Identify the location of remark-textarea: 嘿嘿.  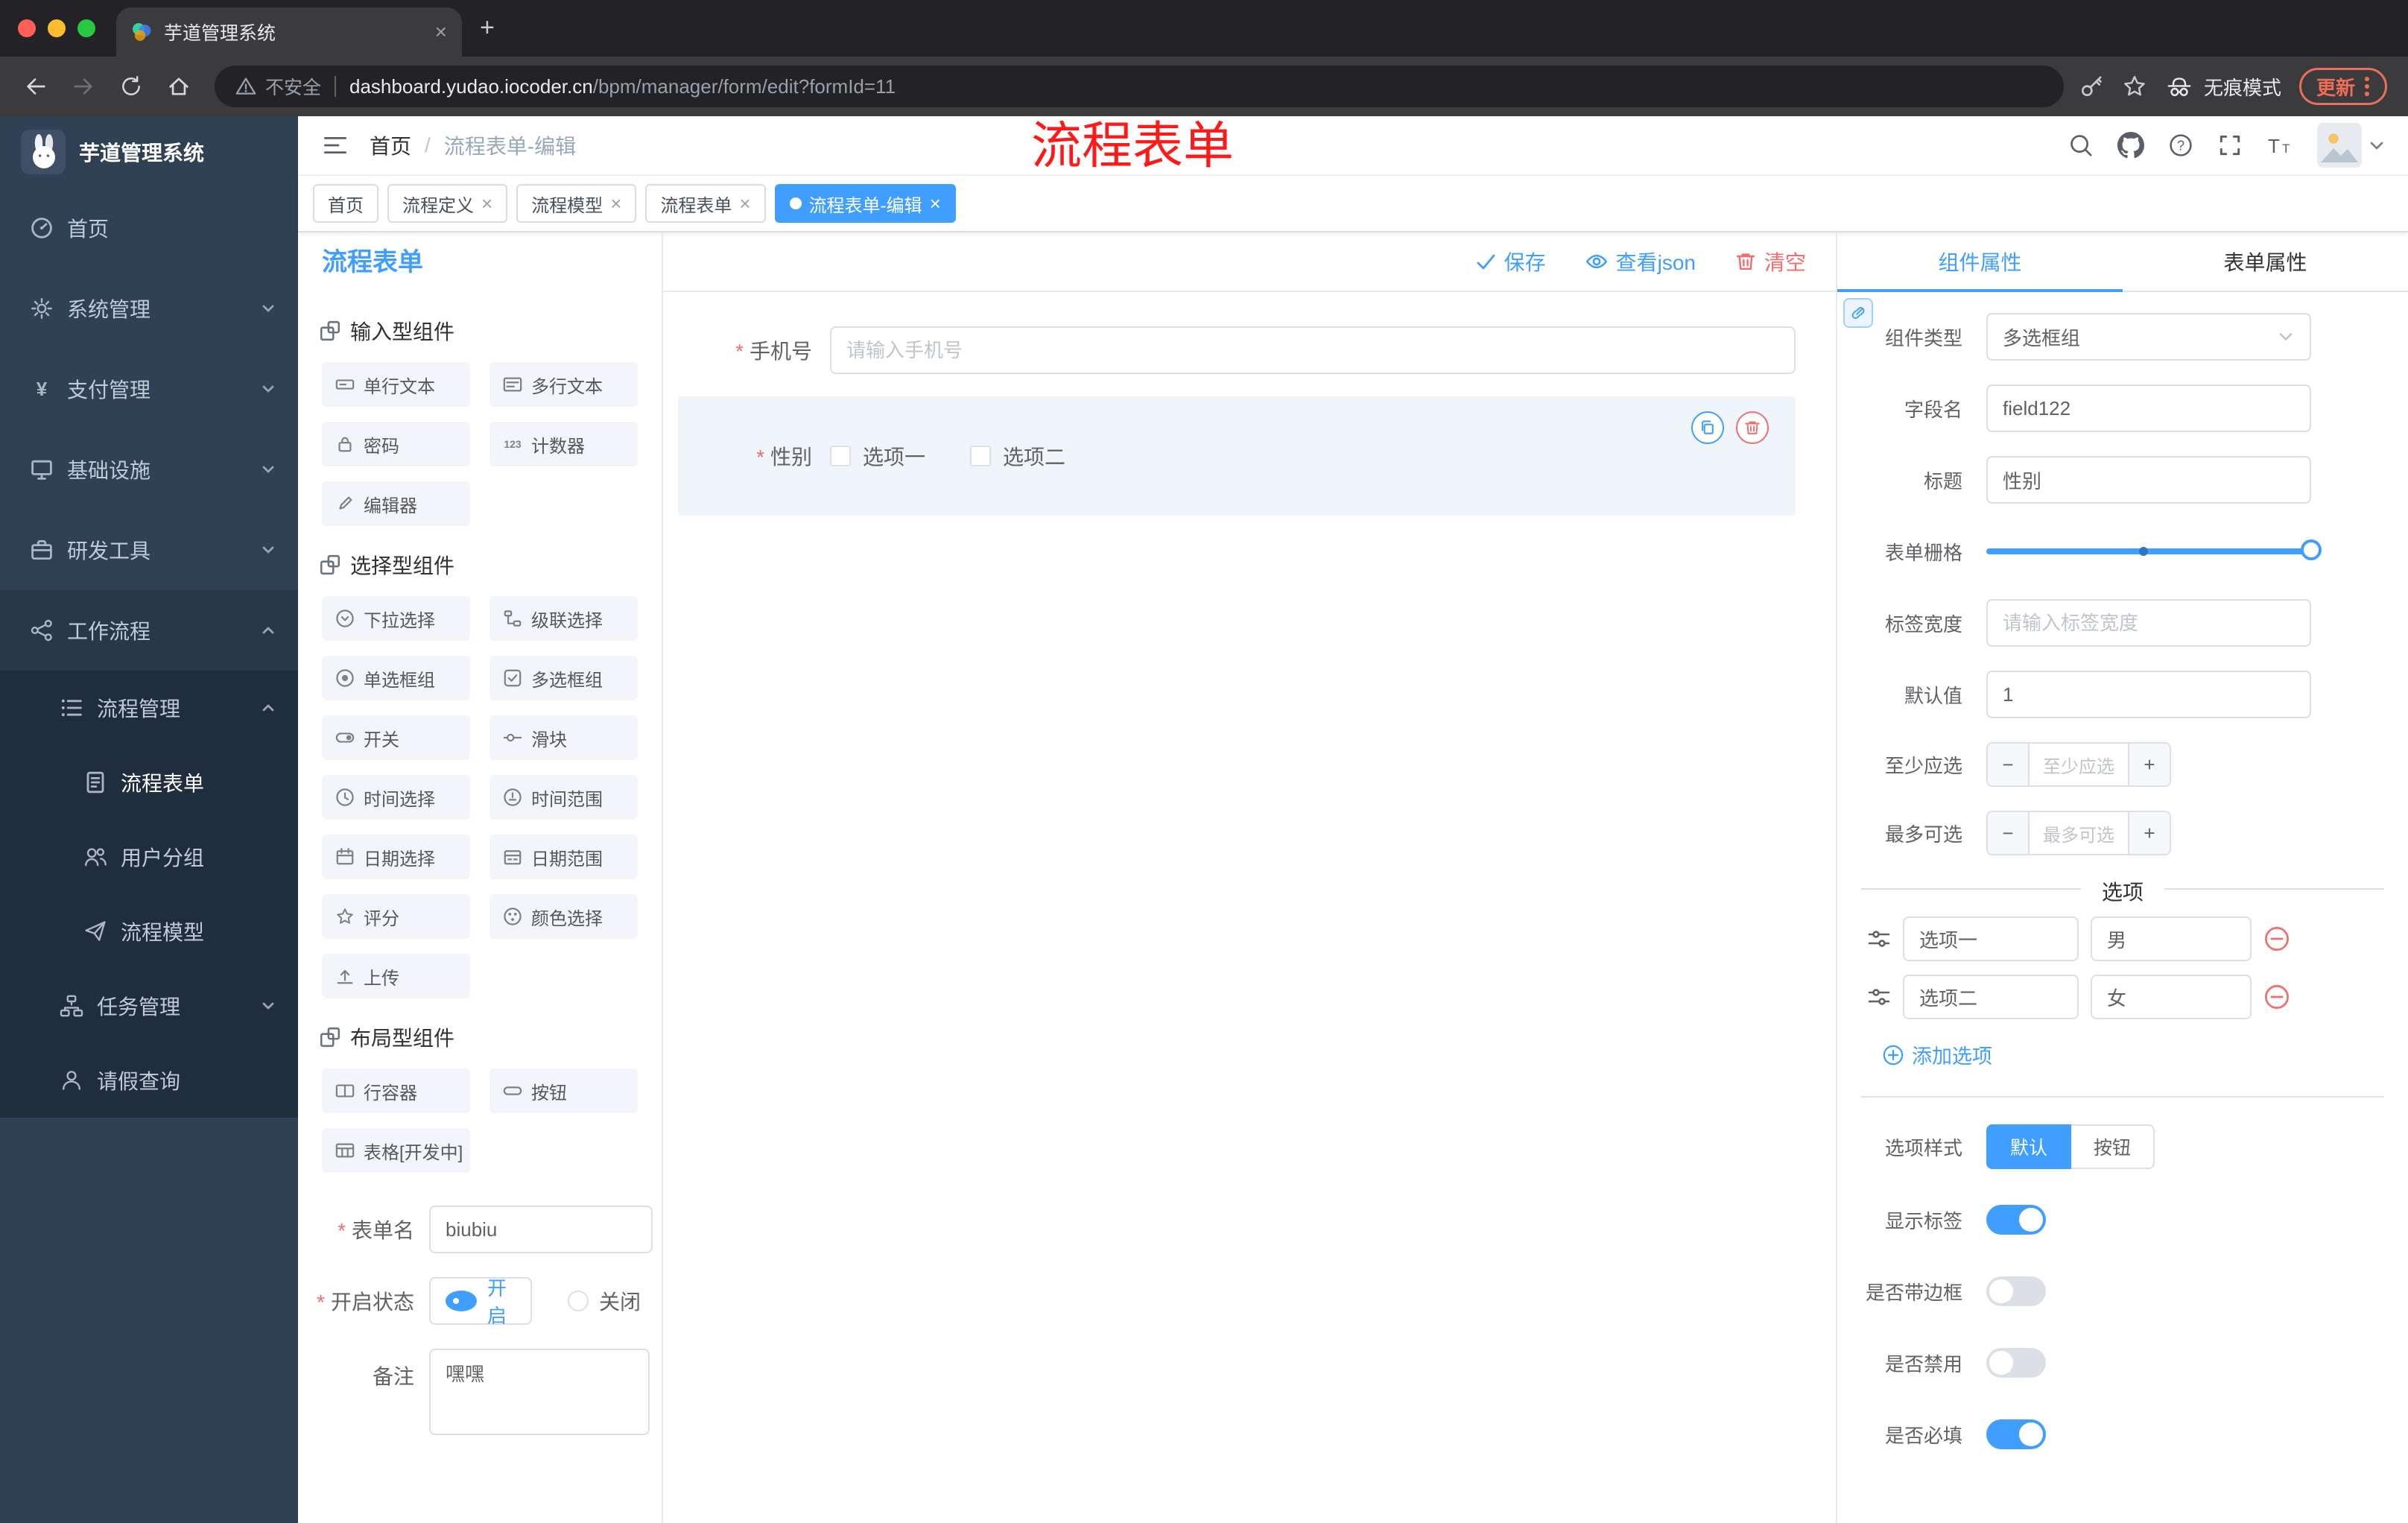
(539, 1392).